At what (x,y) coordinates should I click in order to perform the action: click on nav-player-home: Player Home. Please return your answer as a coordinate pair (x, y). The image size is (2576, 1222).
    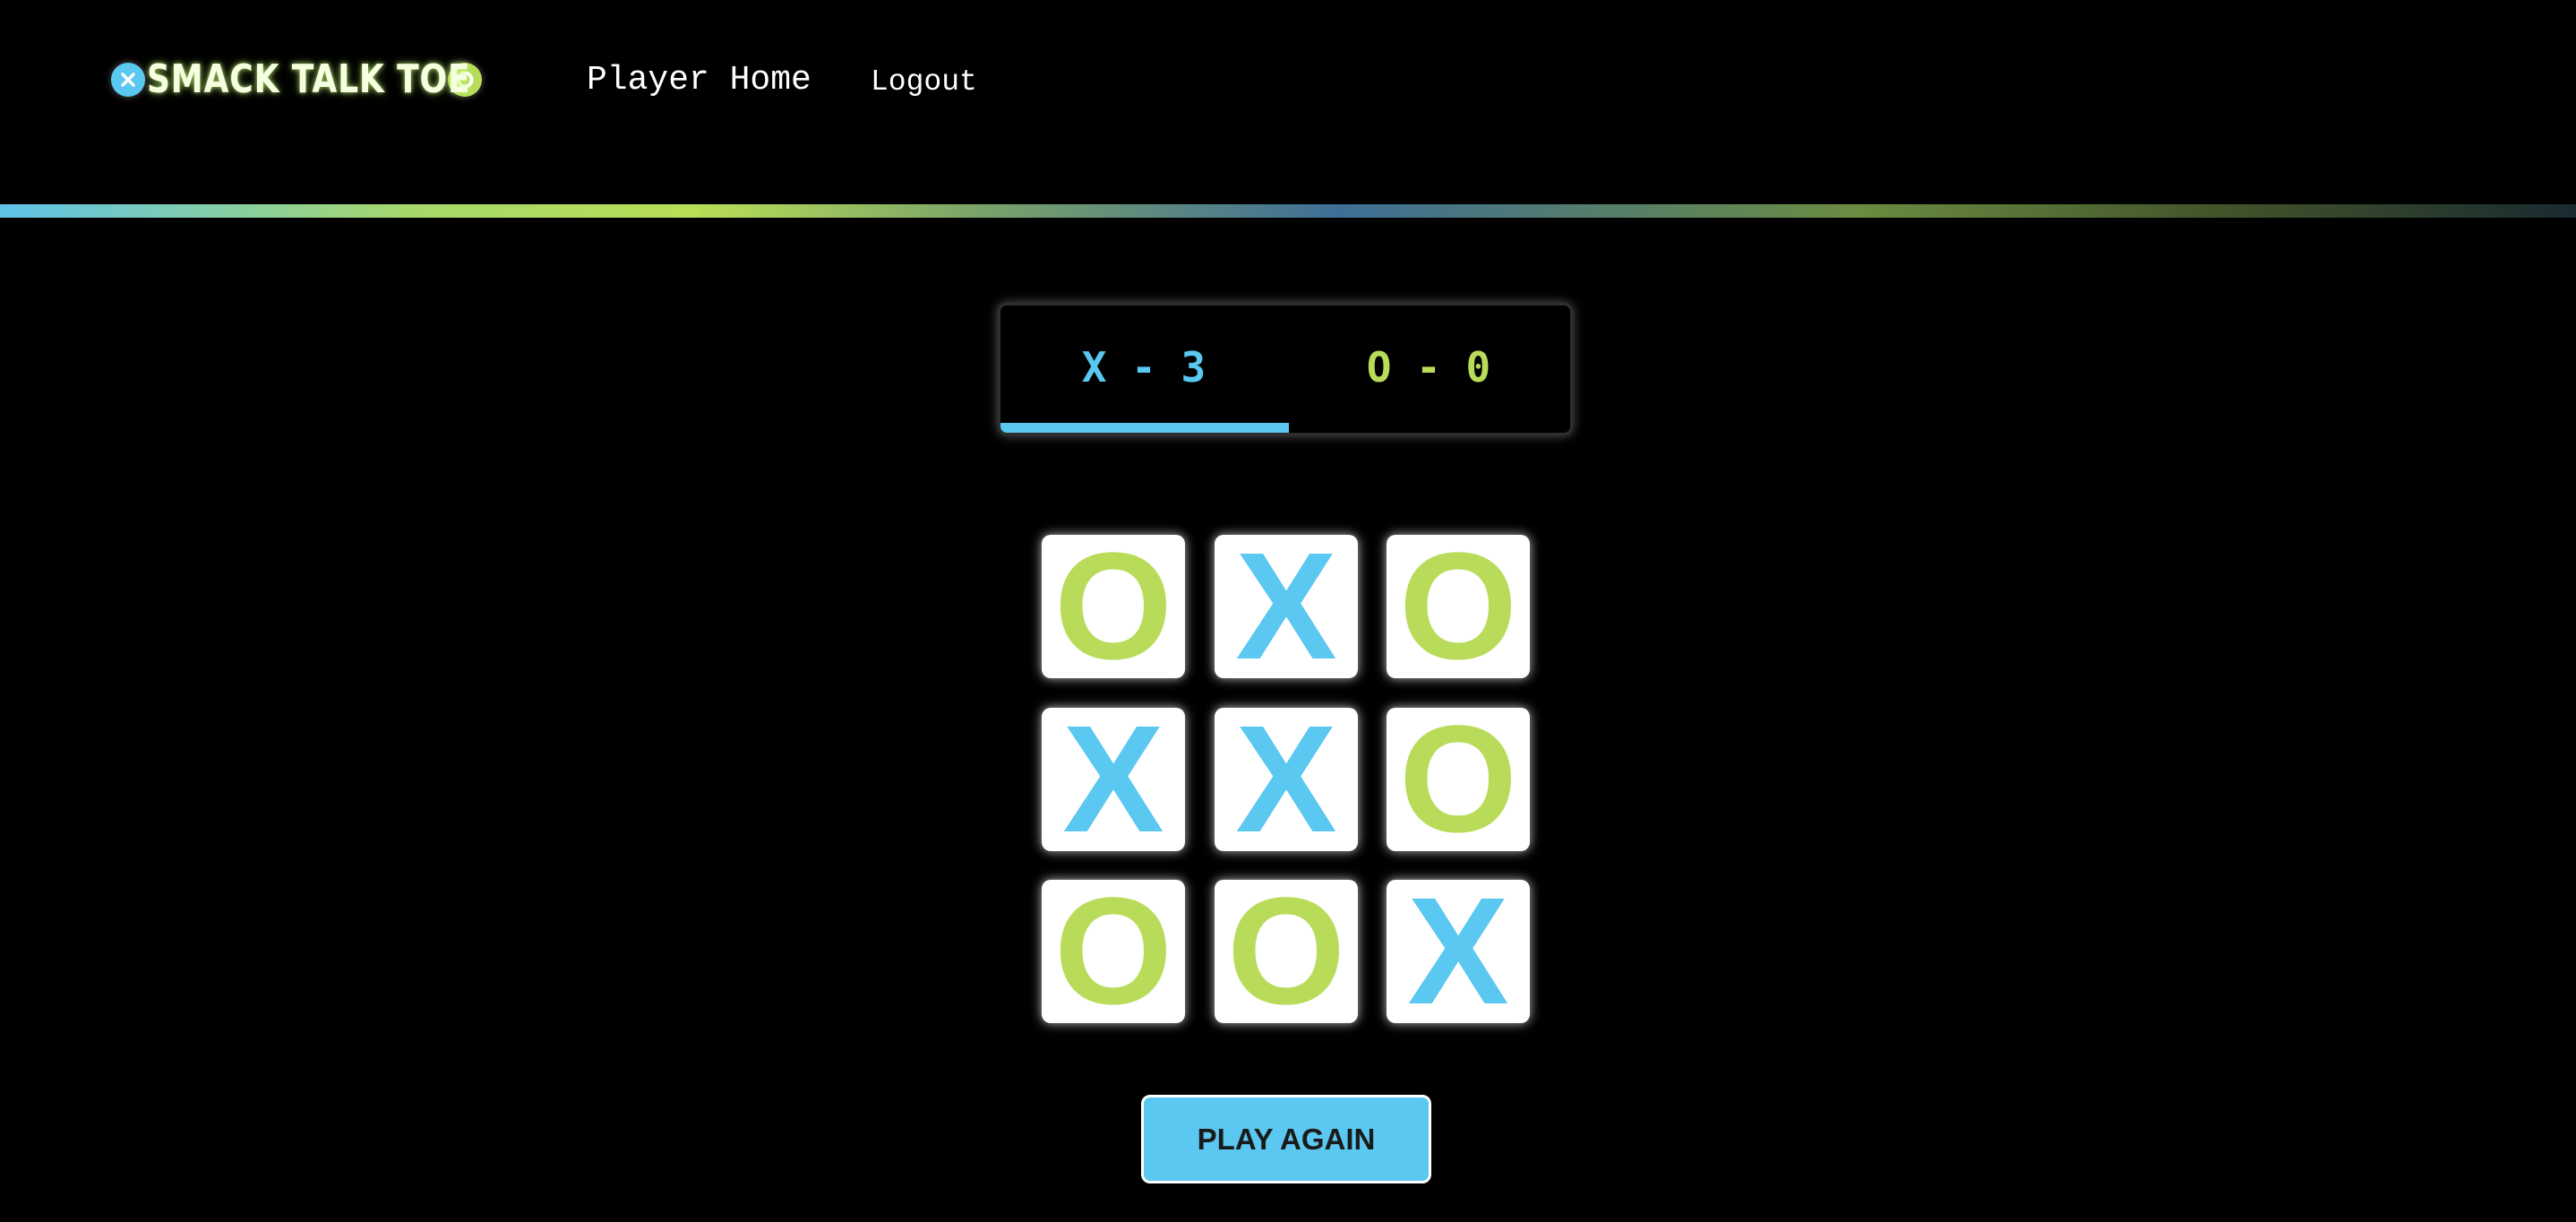
    Looking at the image, I should click on (699, 80).